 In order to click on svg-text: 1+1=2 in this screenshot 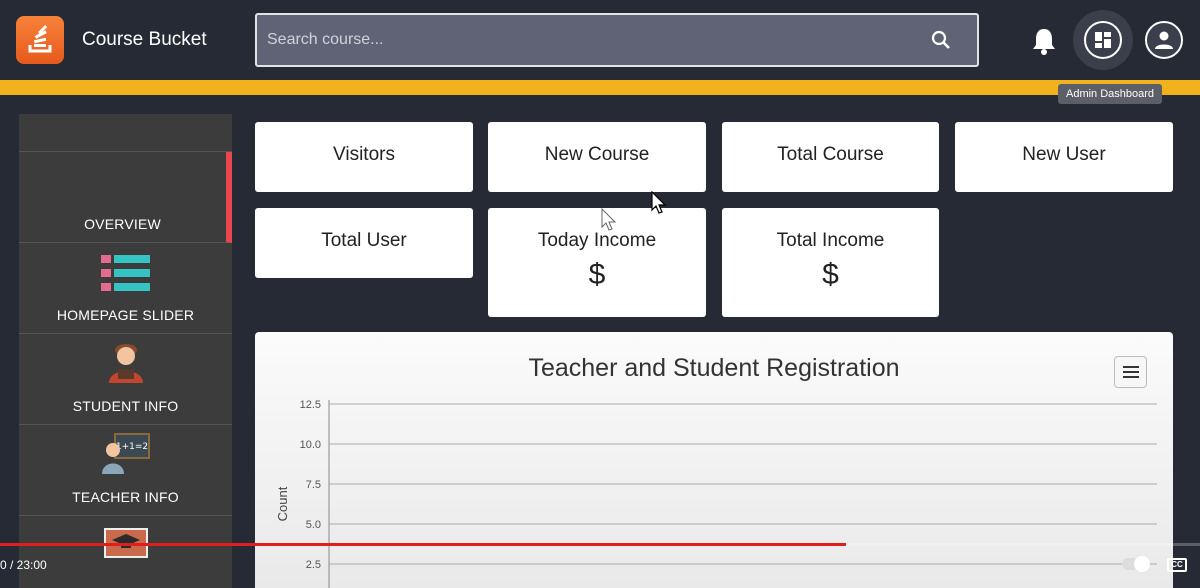, I will do `click(131, 447)`.